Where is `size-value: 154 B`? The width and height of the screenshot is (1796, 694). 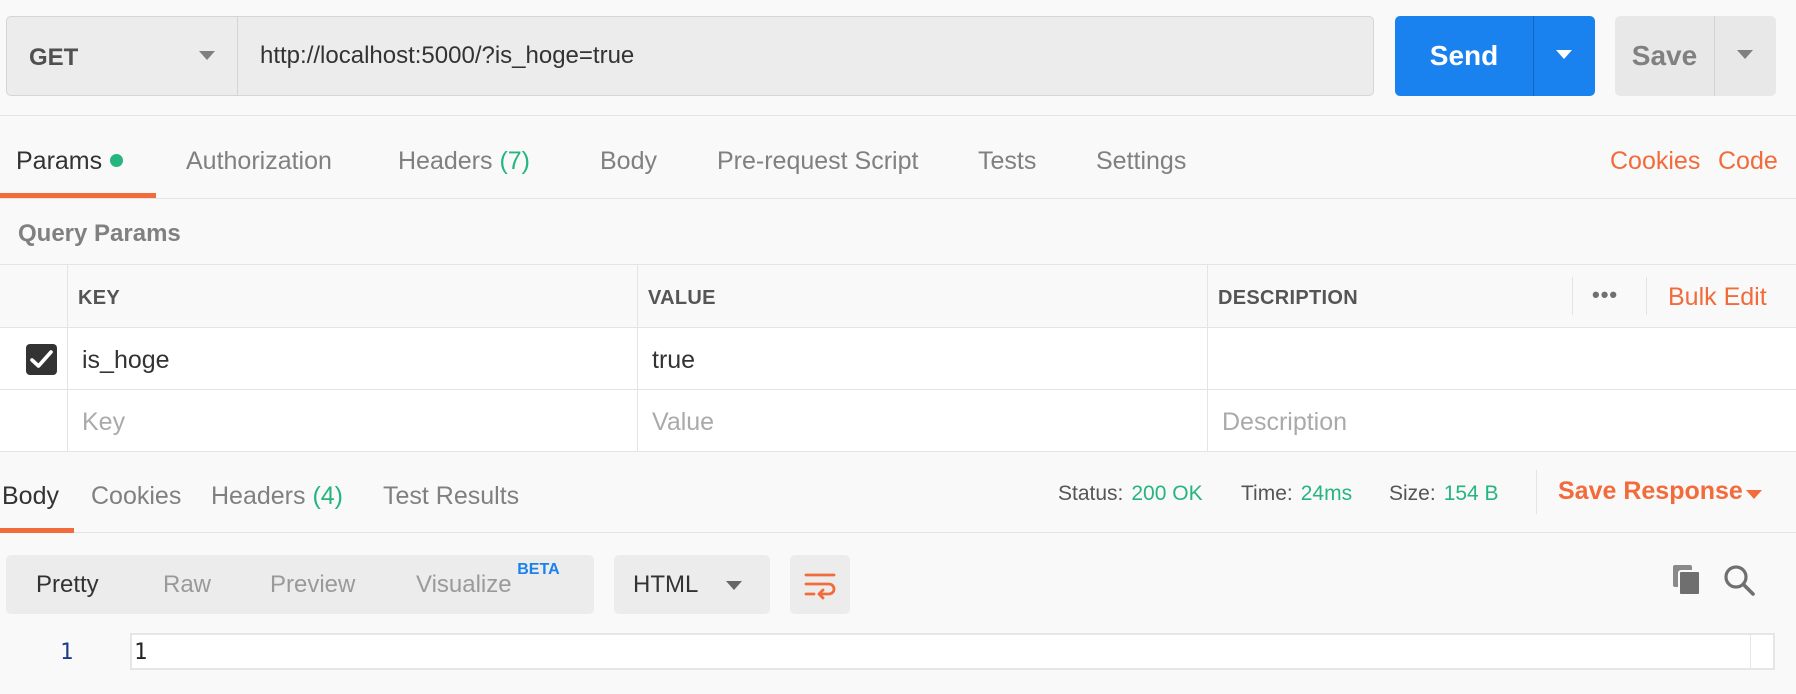 size-value: 154 B is located at coordinates (1471, 493).